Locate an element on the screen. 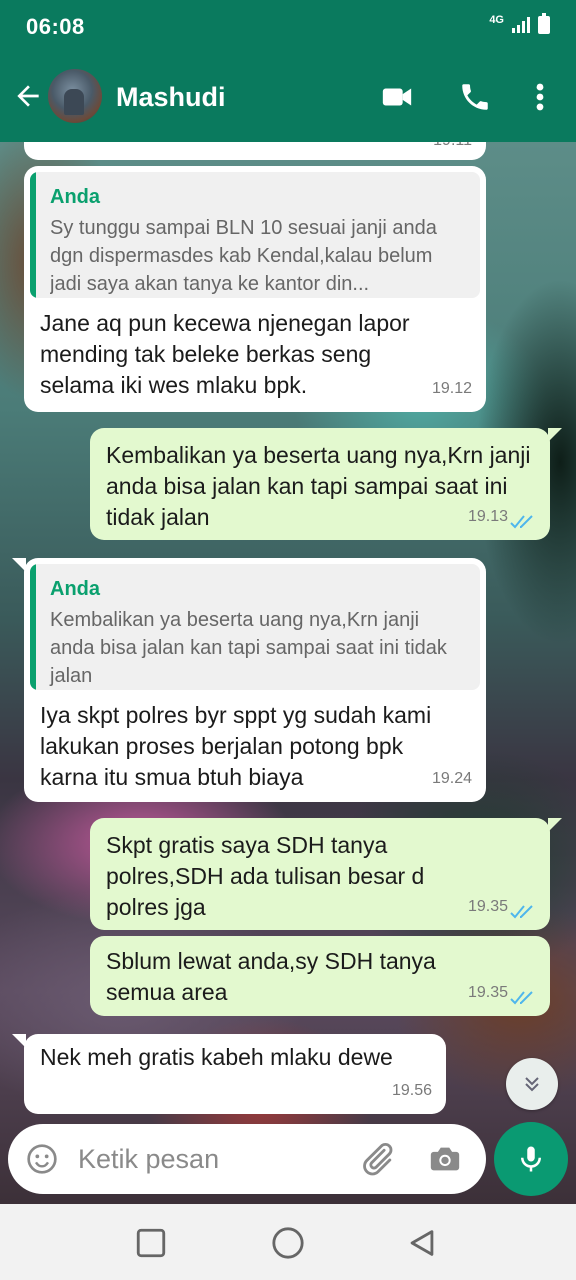 Image resolution: width=576 pixels, height=1280 pixels. message-time: 19.56 is located at coordinates (411, 1090).